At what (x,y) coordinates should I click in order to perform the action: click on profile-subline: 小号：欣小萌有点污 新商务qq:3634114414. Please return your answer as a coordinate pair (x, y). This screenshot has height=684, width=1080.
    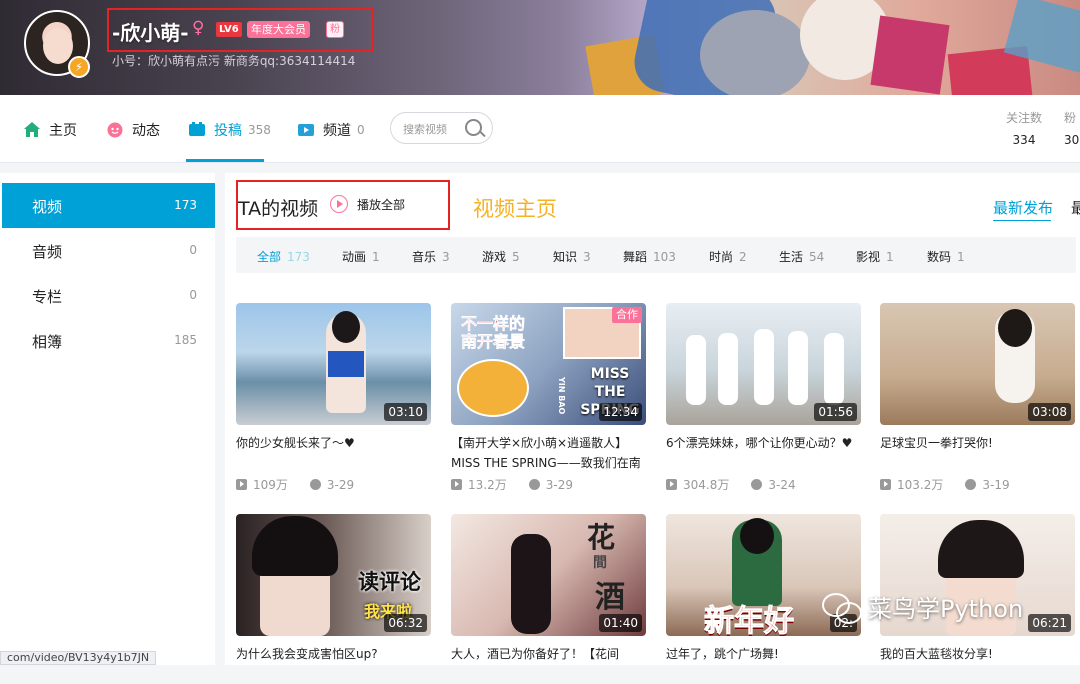
    Looking at the image, I should click on (234, 61).